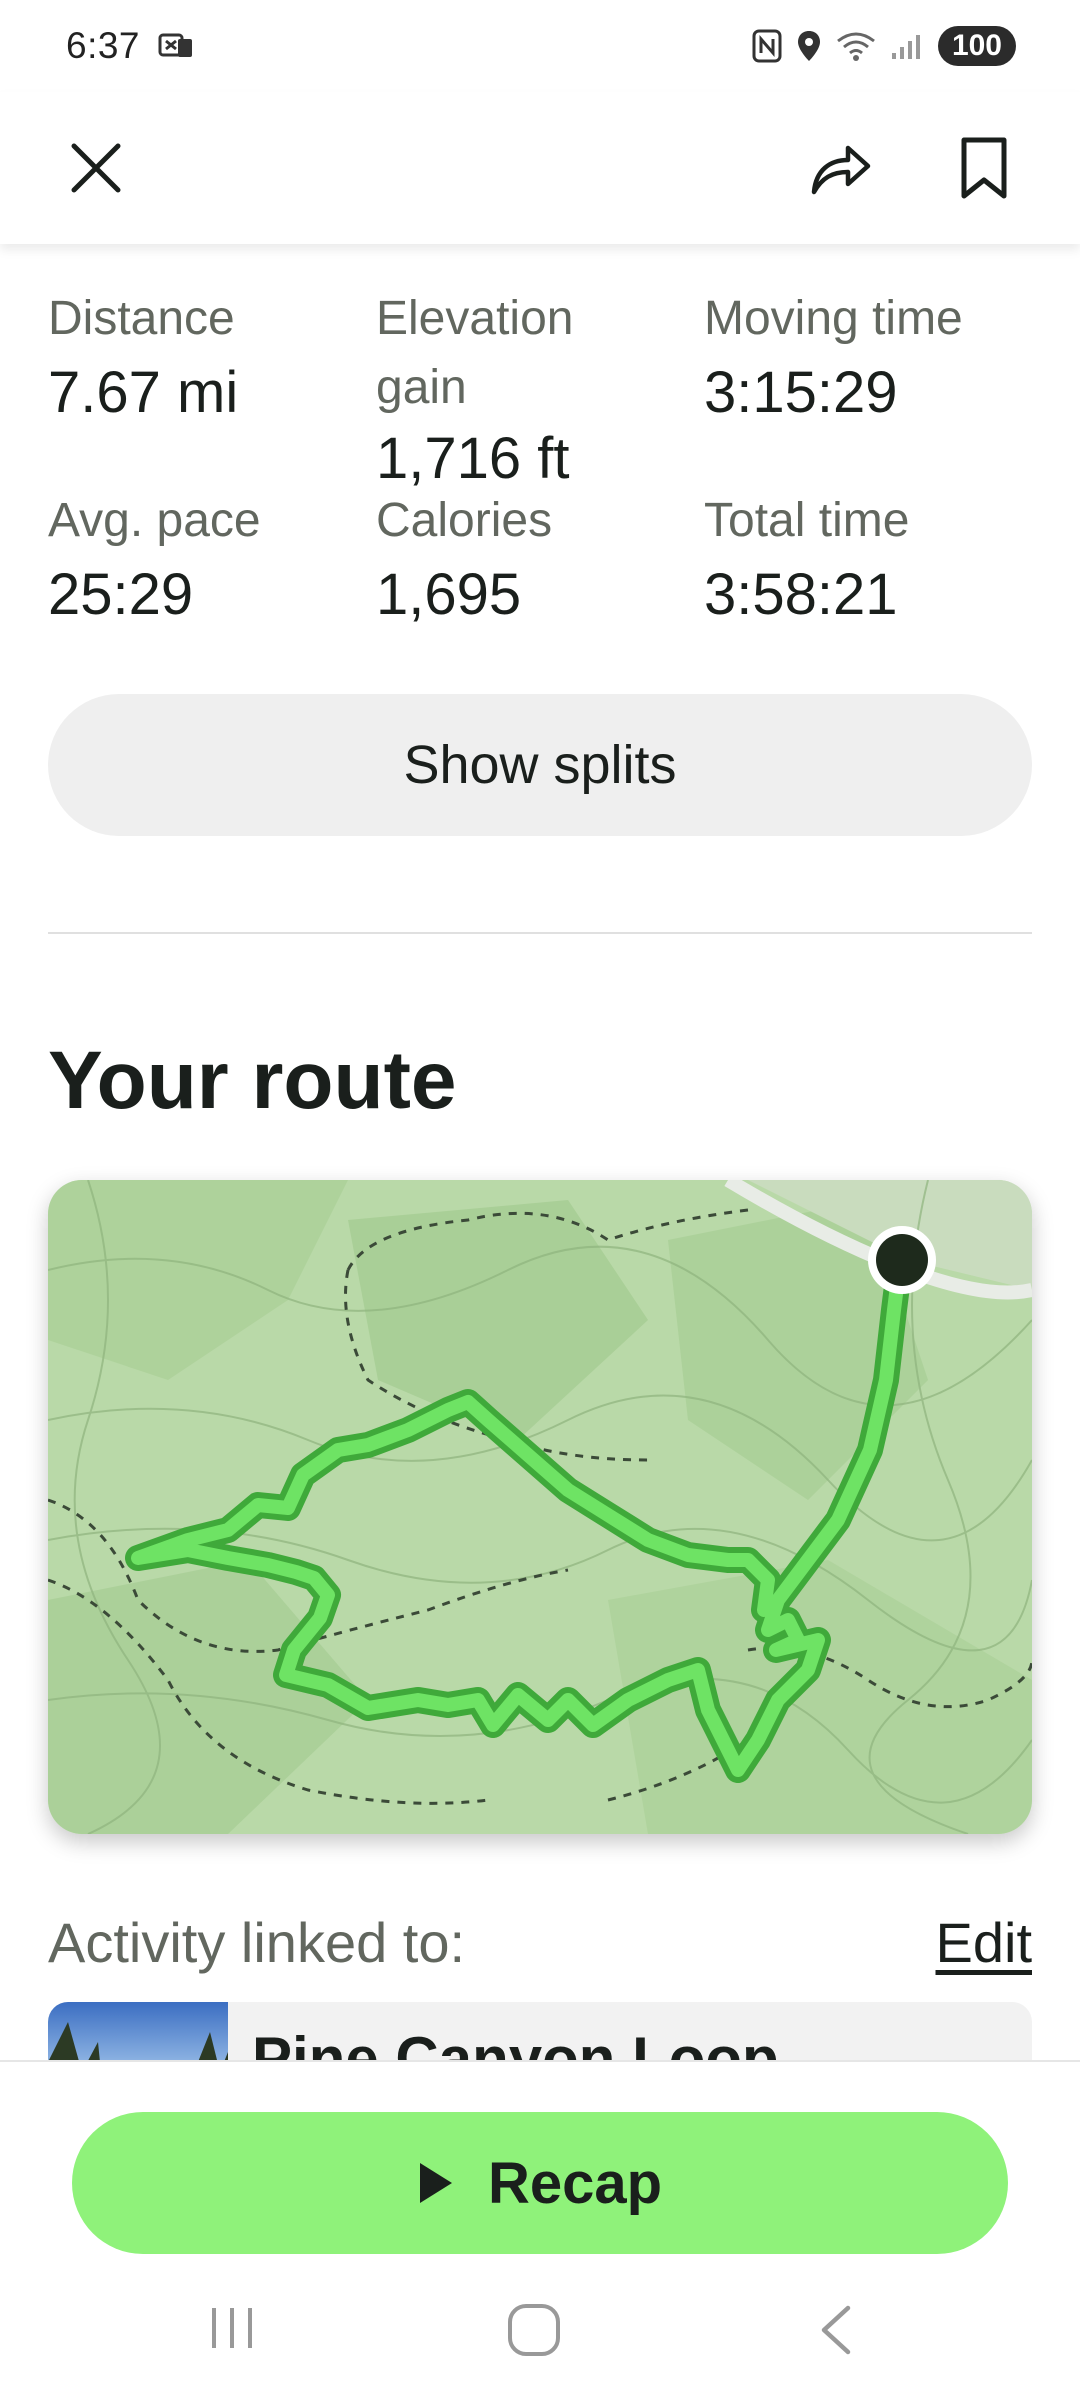 Image resolution: width=1080 pixels, height=2400 pixels. What do you see at coordinates (833, 348) in the screenshot?
I see `stat-moving-time: Moving time 3:15:29` at bounding box center [833, 348].